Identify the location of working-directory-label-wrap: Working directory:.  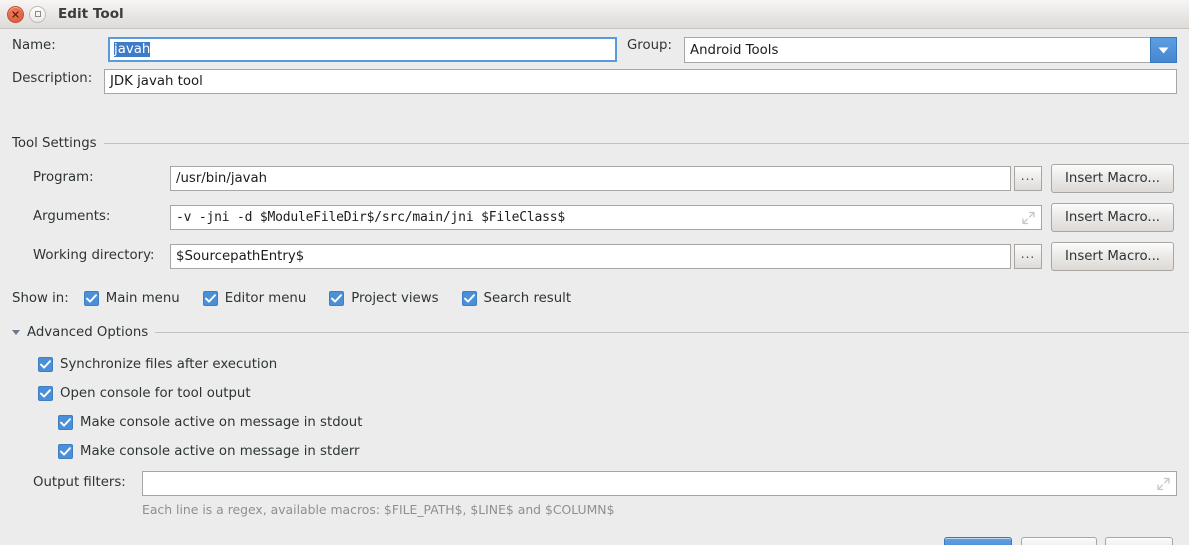
(93, 255).